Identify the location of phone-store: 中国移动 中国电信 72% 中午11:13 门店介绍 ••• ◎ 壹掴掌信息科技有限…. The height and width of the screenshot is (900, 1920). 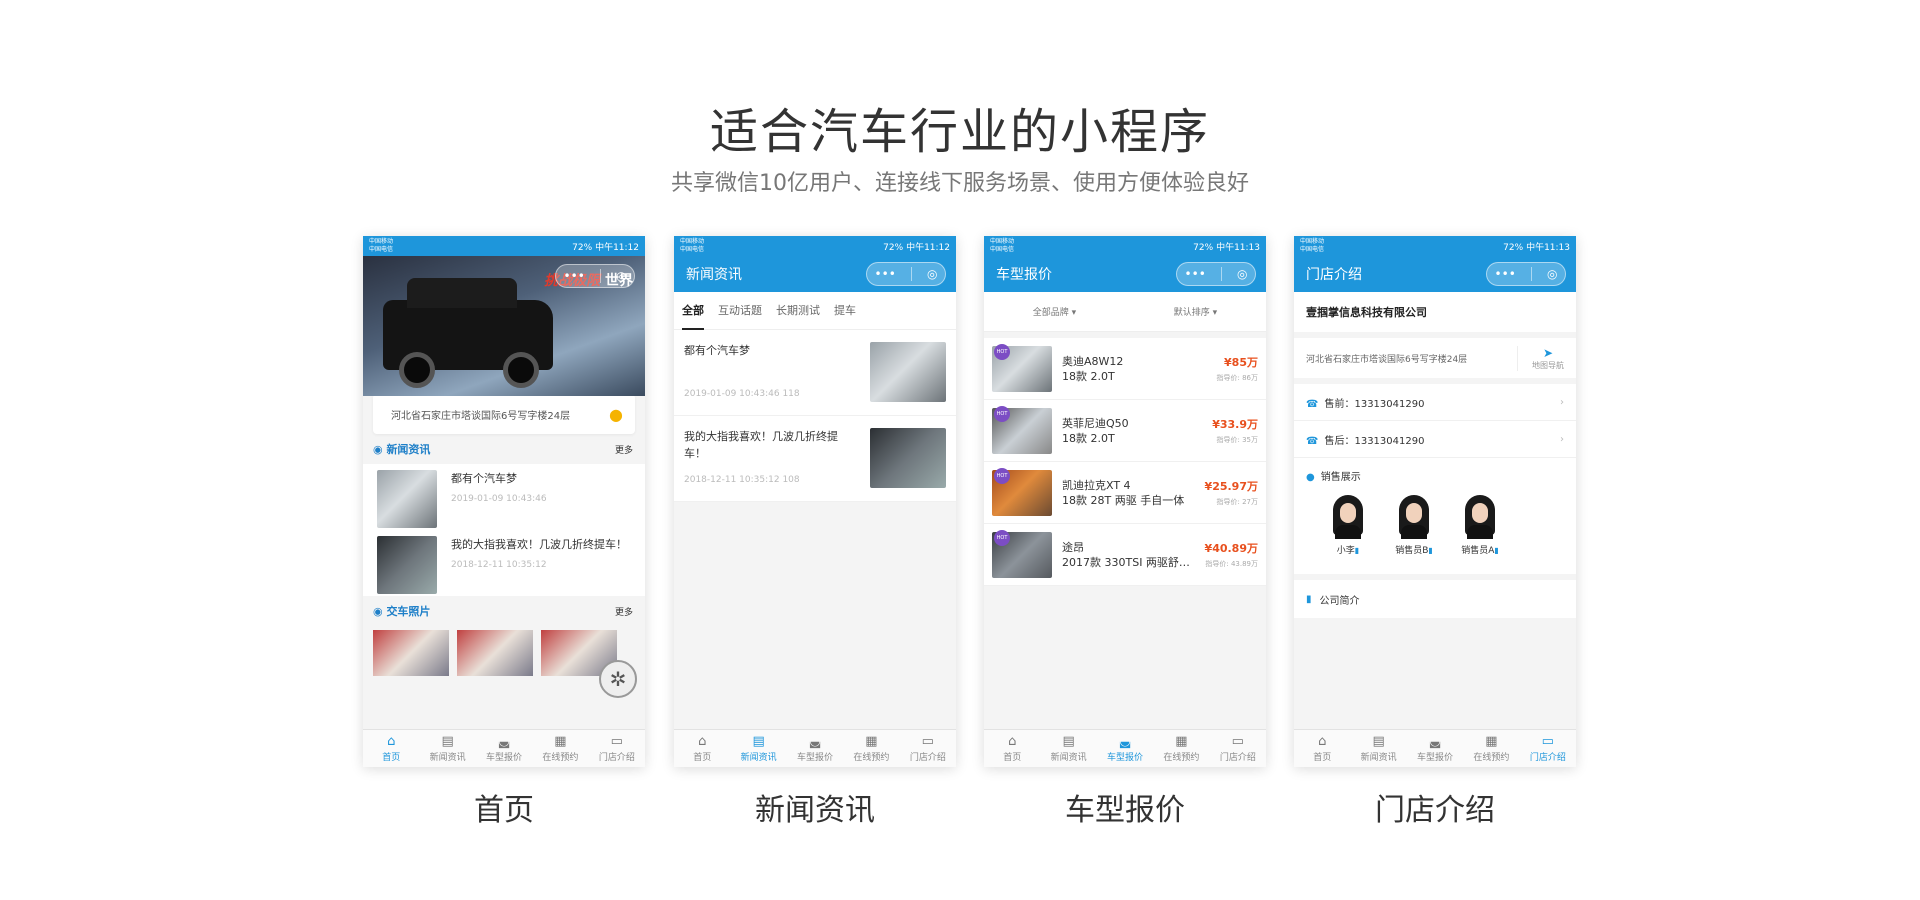
(1435, 501).